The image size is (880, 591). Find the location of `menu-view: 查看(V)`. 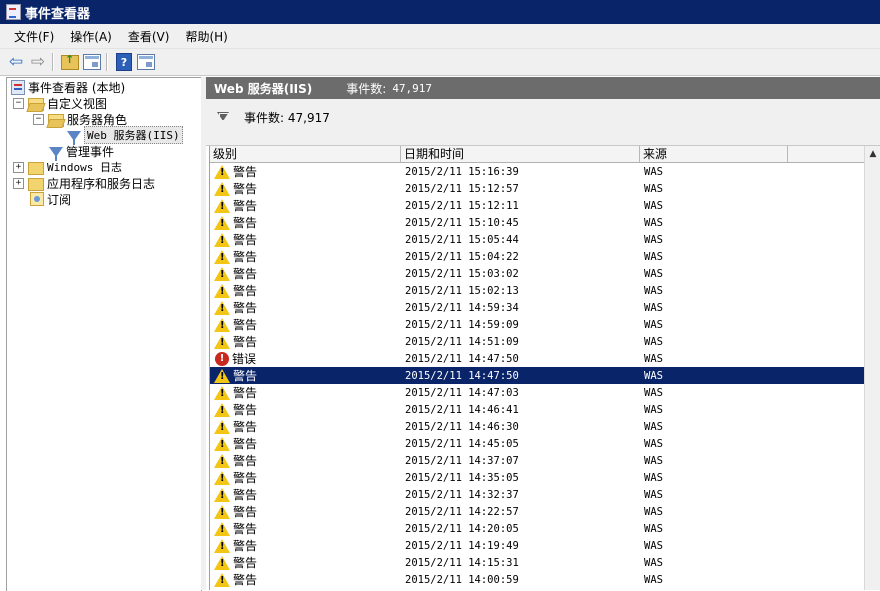

menu-view: 查看(V) is located at coordinates (149, 36).